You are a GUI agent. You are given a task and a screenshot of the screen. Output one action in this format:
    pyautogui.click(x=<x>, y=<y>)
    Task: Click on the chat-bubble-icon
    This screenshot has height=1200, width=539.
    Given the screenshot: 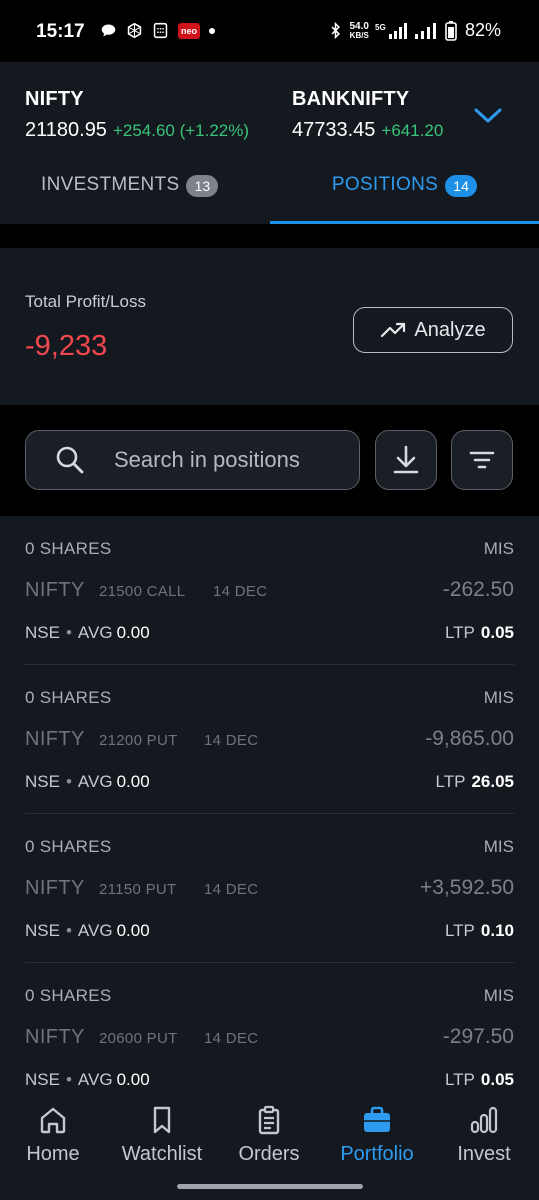 What is the action you would take?
    pyautogui.click(x=108, y=30)
    